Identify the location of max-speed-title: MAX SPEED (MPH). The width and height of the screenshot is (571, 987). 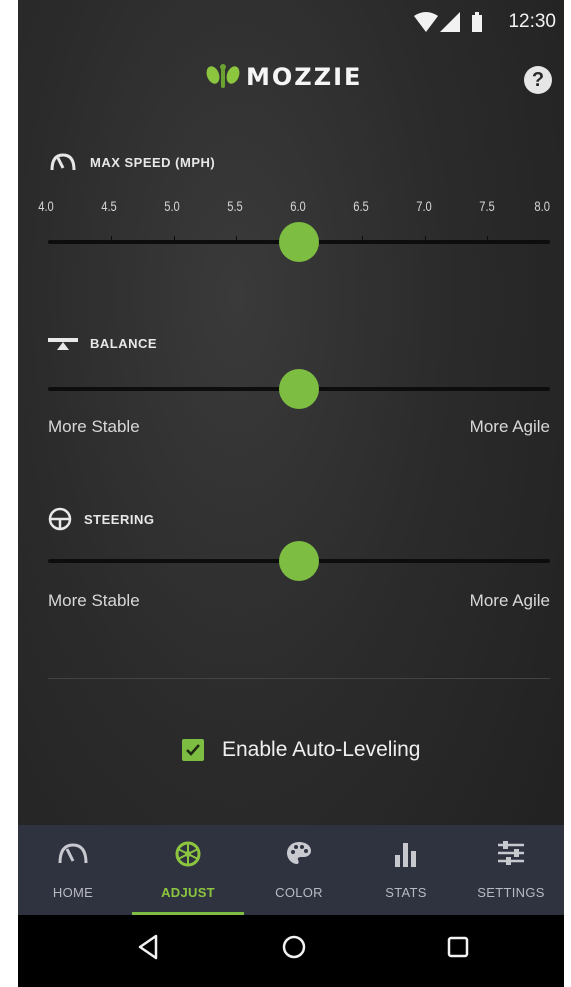
(153, 162).